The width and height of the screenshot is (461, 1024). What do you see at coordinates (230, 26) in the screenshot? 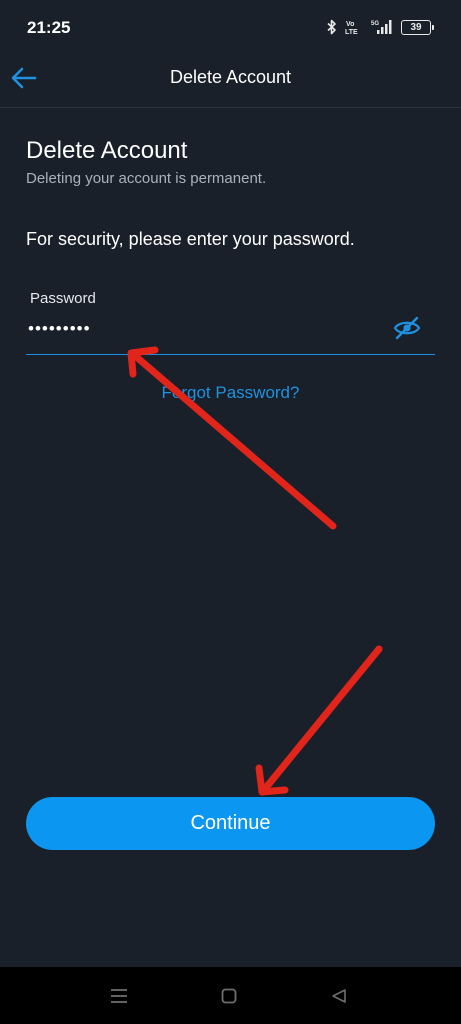
I see `status-bar: 21:25 Vo LTE 5G 39` at bounding box center [230, 26].